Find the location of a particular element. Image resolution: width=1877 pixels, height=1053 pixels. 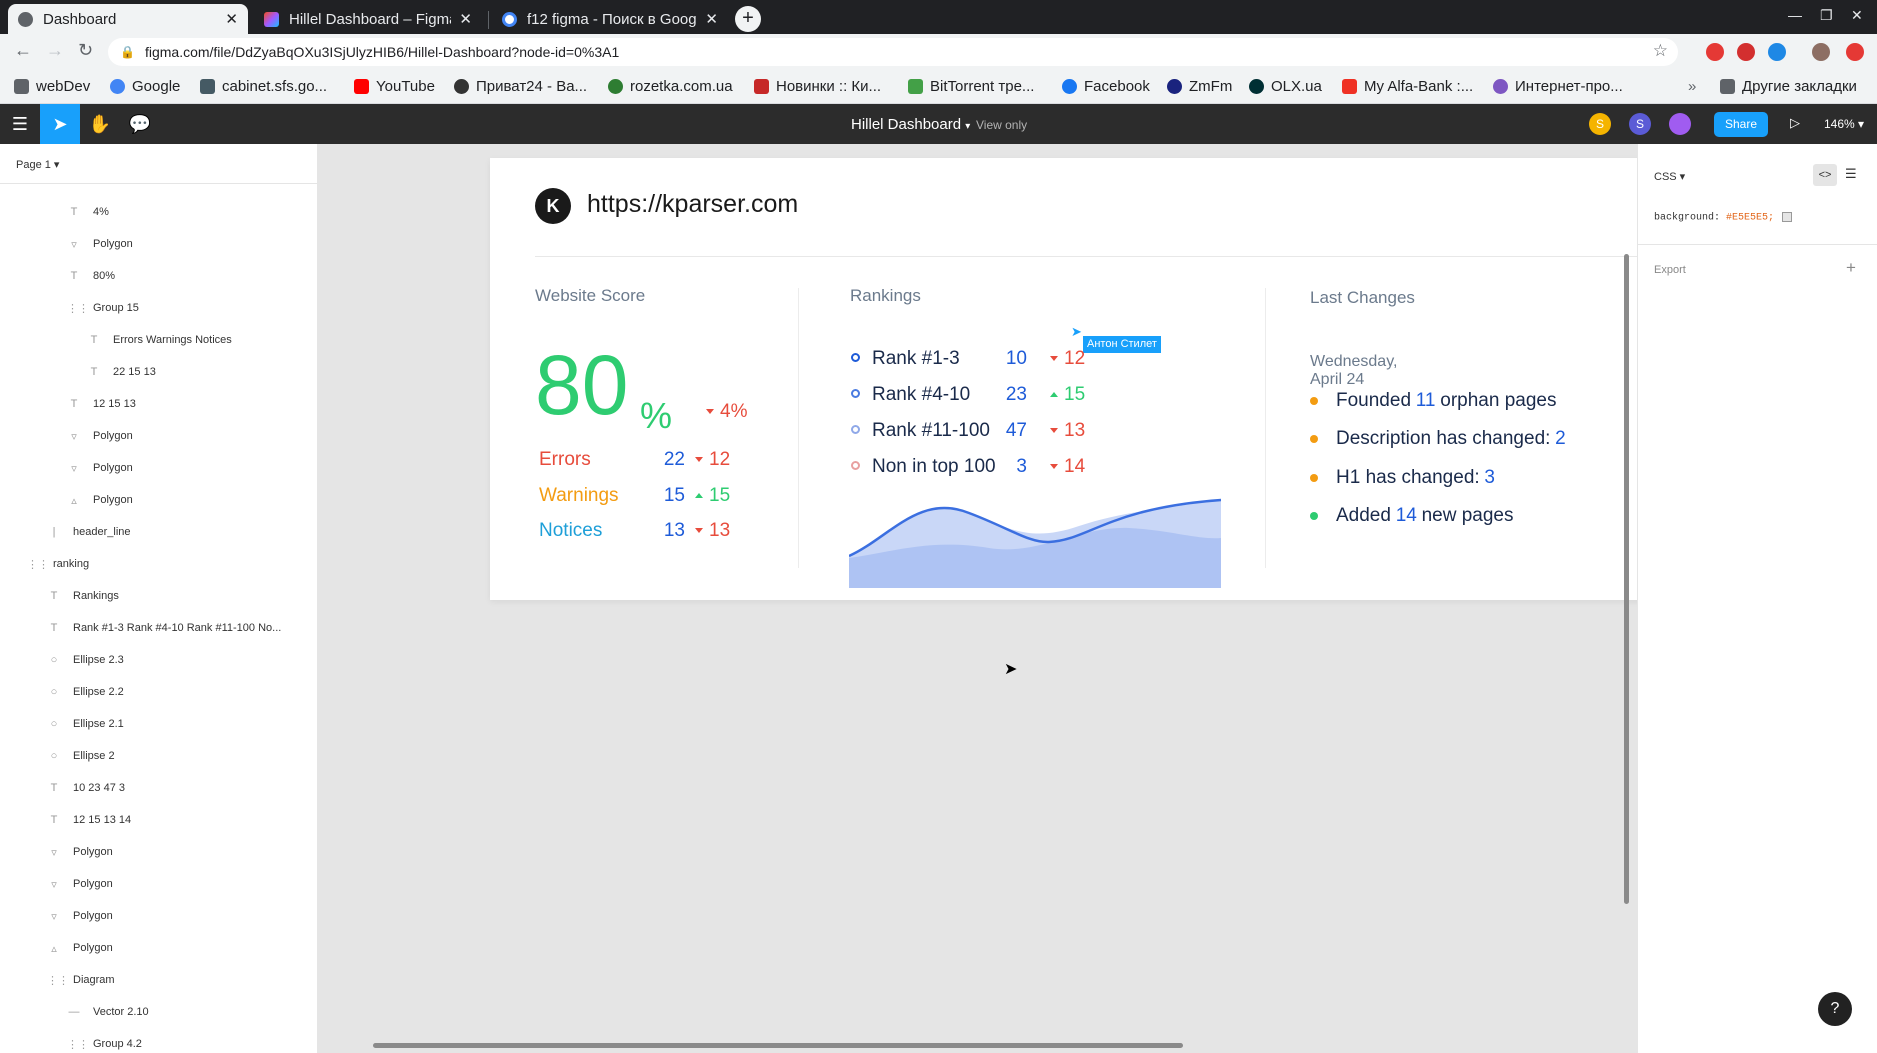

maximize-icon: ❐ is located at coordinates (1826, 15).